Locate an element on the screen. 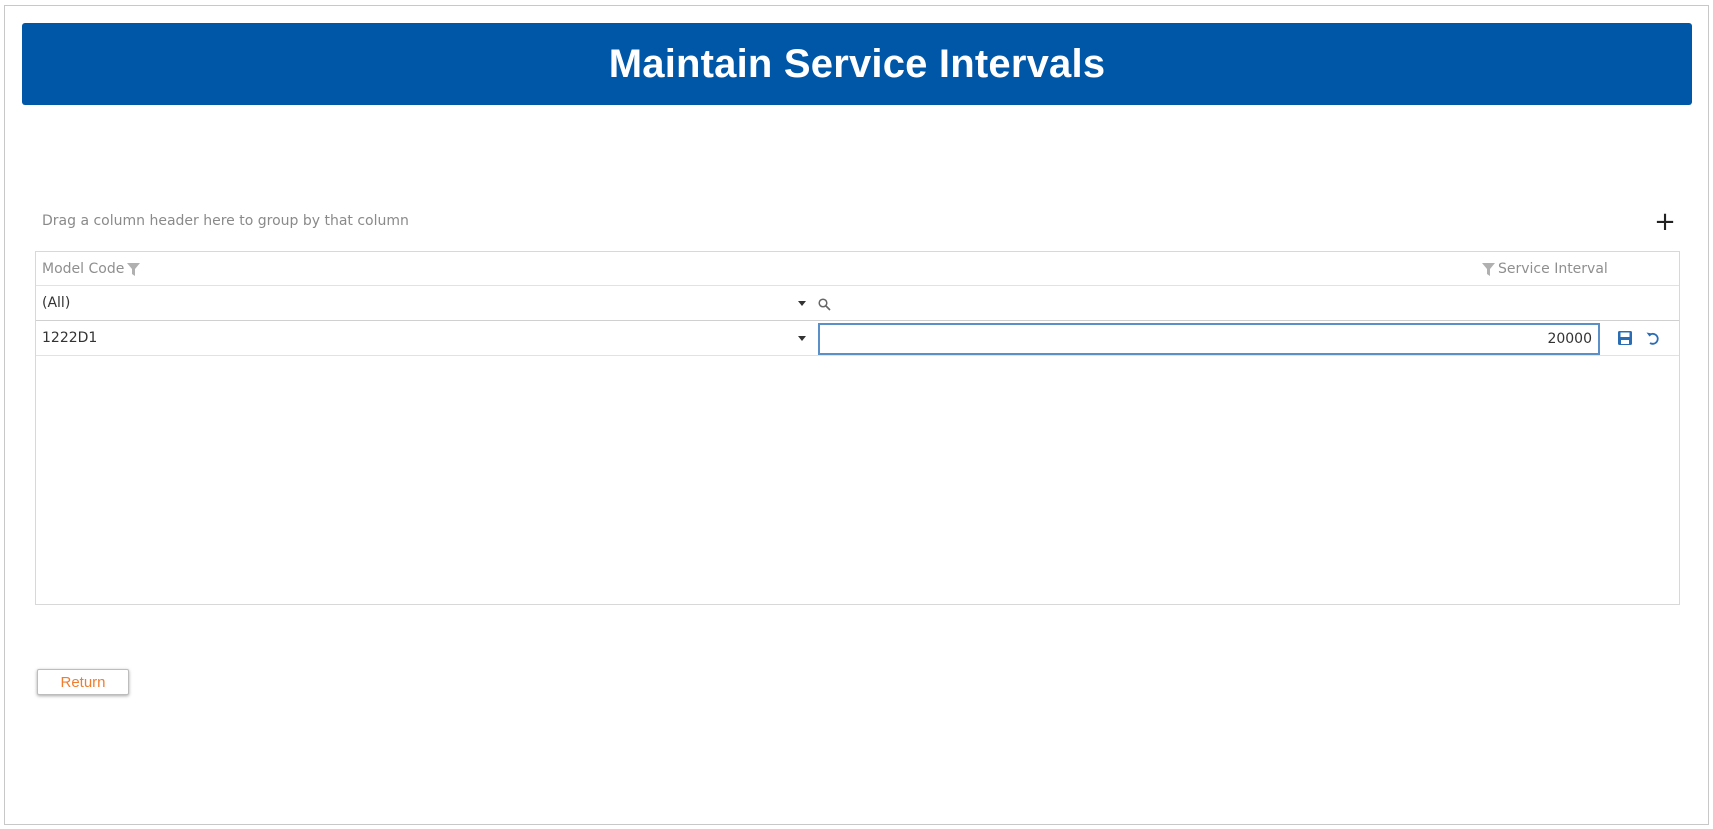 The width and height of the screenshot is (1713, 829). page-title: Maintain Service Intervals is located at coordinates (857, 63).